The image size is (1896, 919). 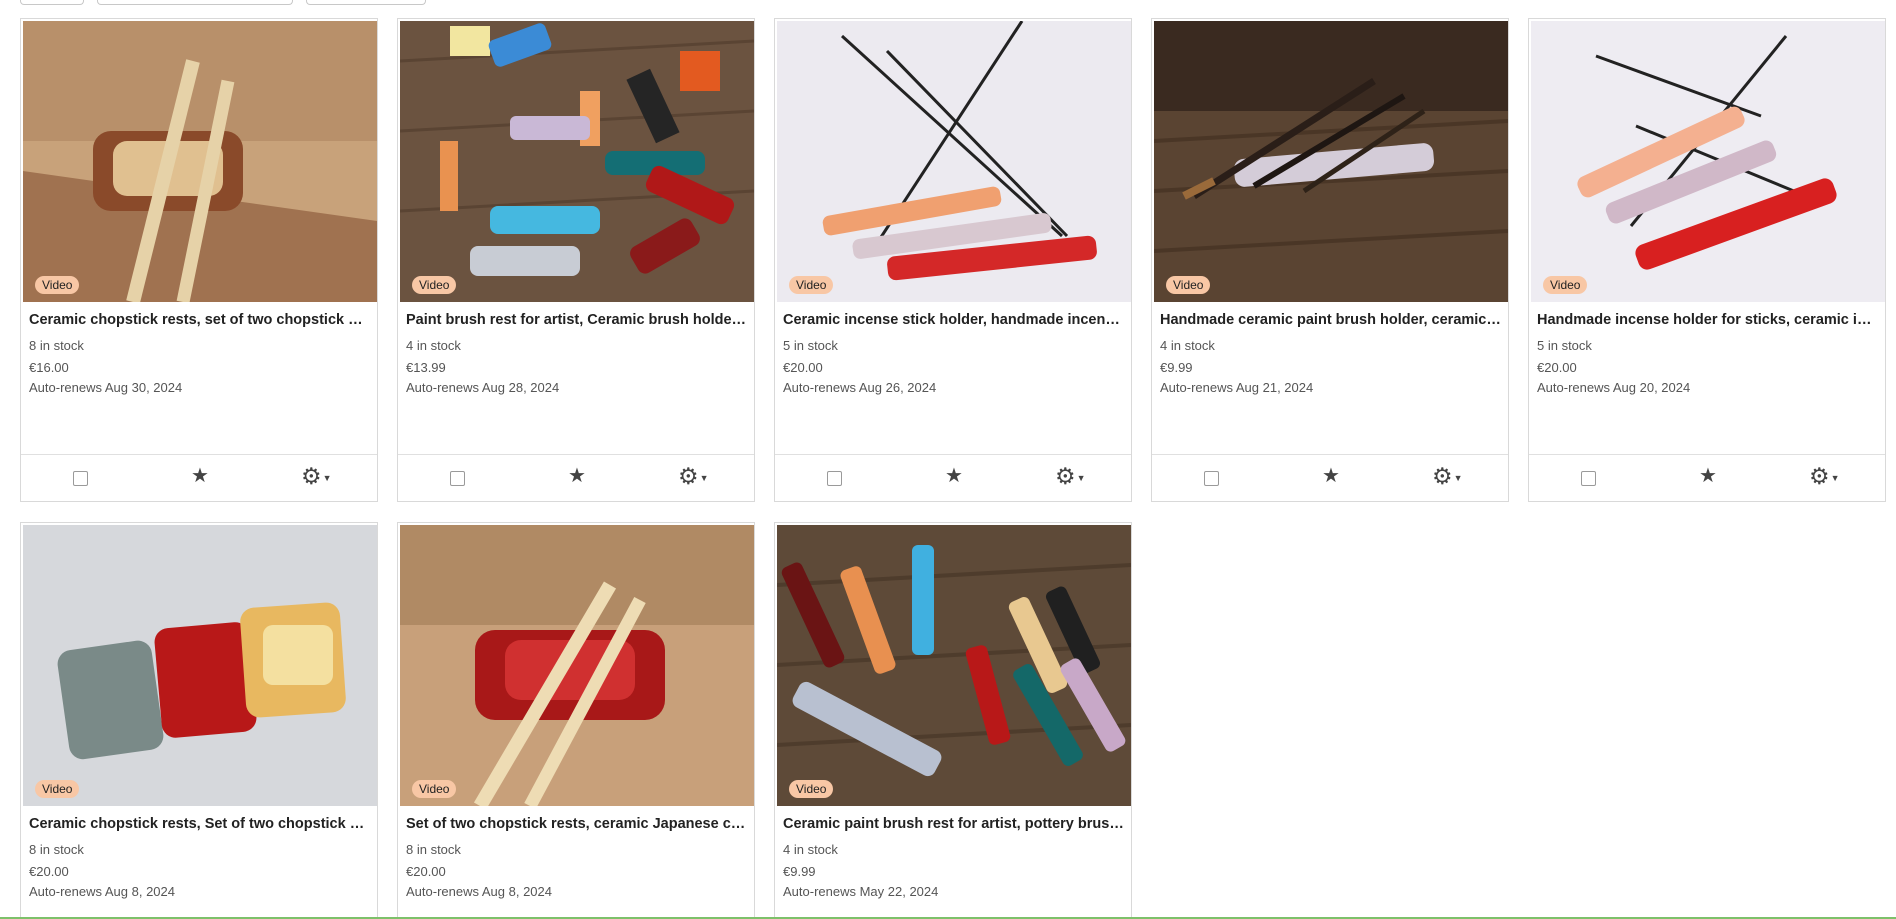 I want to click on toolbar-button-group, so click(x=195, y=2).